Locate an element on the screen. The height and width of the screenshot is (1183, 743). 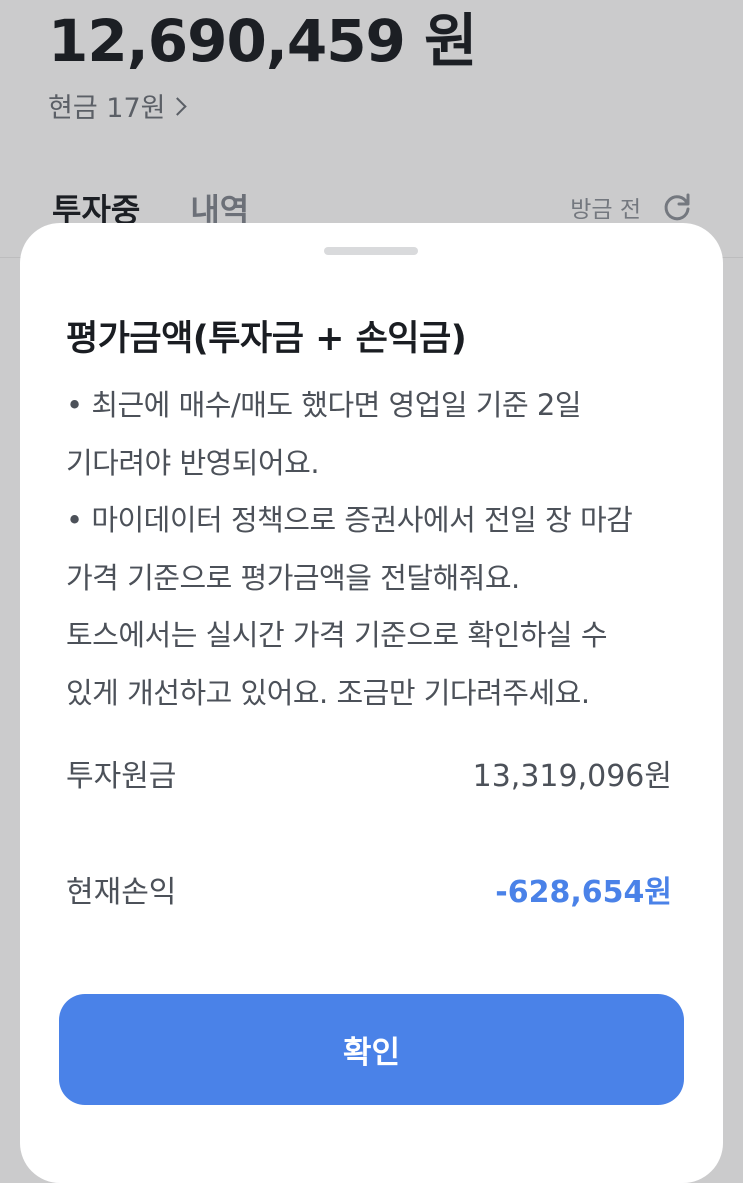
refresh-control: 방금 전 is located at coordinates (631, 207).